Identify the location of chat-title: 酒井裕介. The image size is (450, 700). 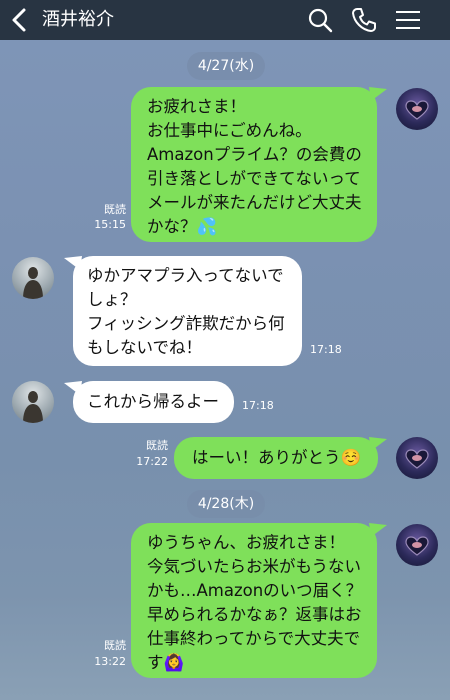
(78, 20).